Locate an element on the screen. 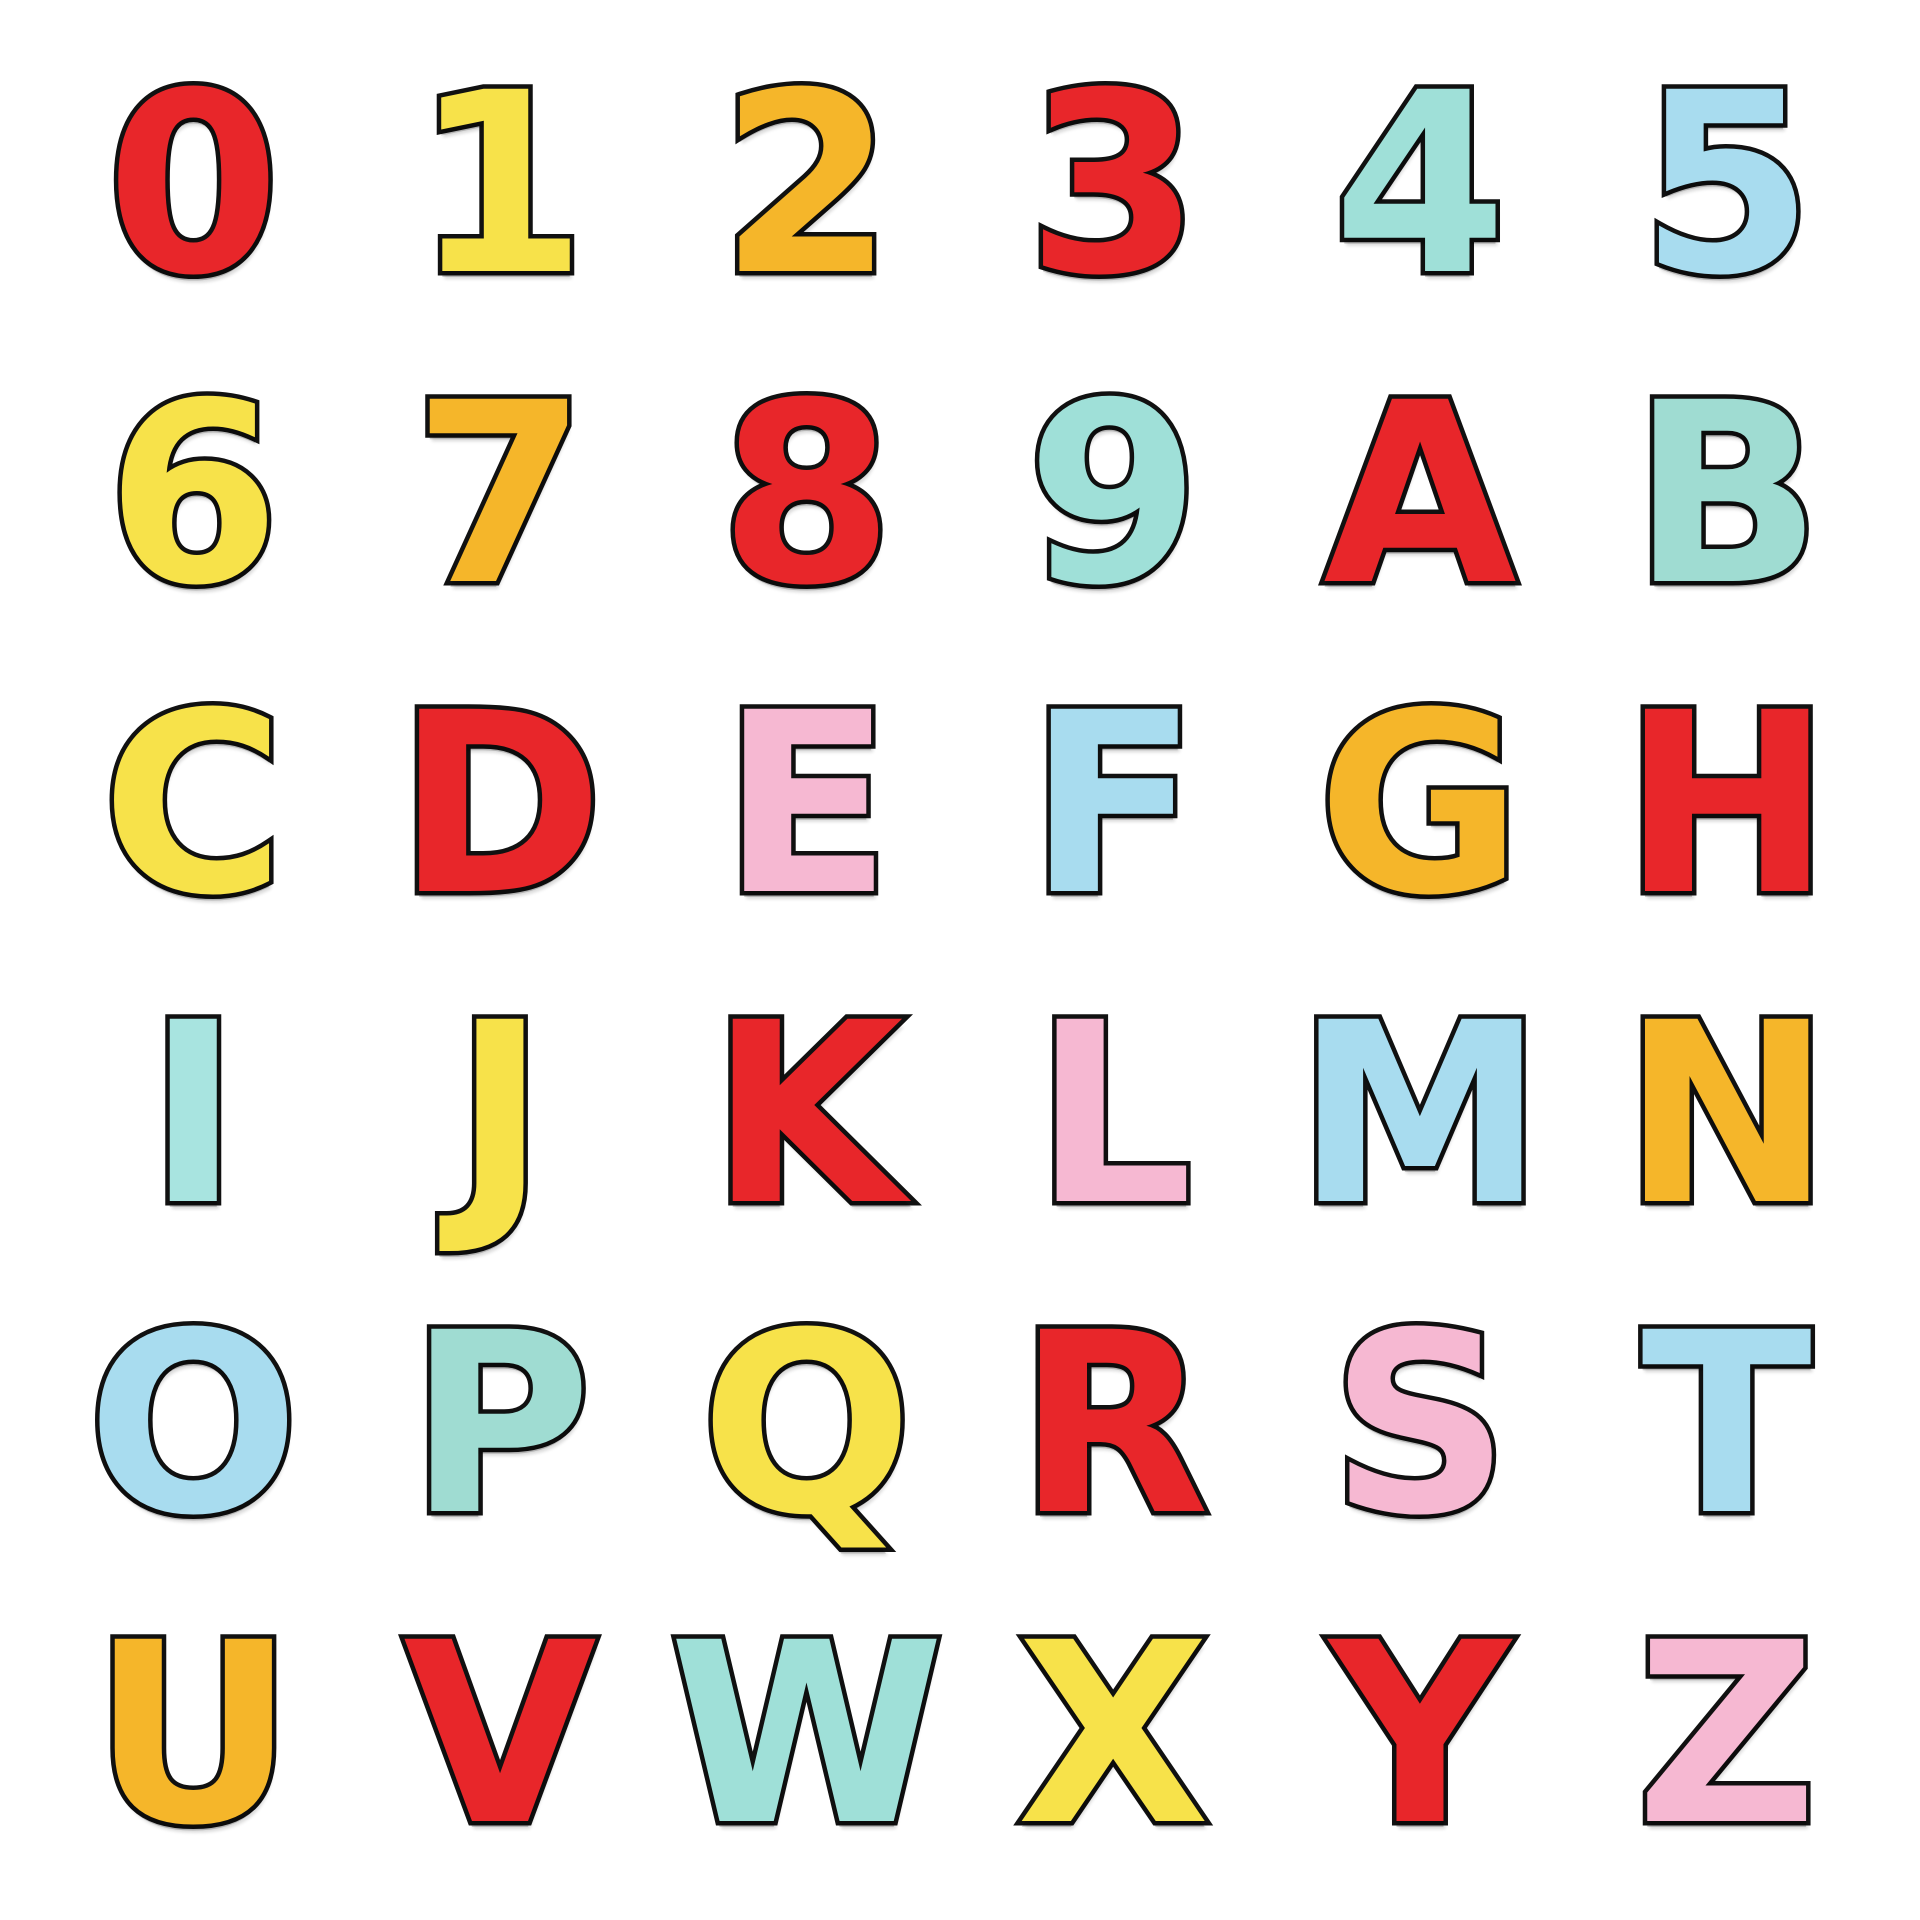 This screenshot has height=1920, width=1920. patch-cell: P is located at coordinates (500, 1425).